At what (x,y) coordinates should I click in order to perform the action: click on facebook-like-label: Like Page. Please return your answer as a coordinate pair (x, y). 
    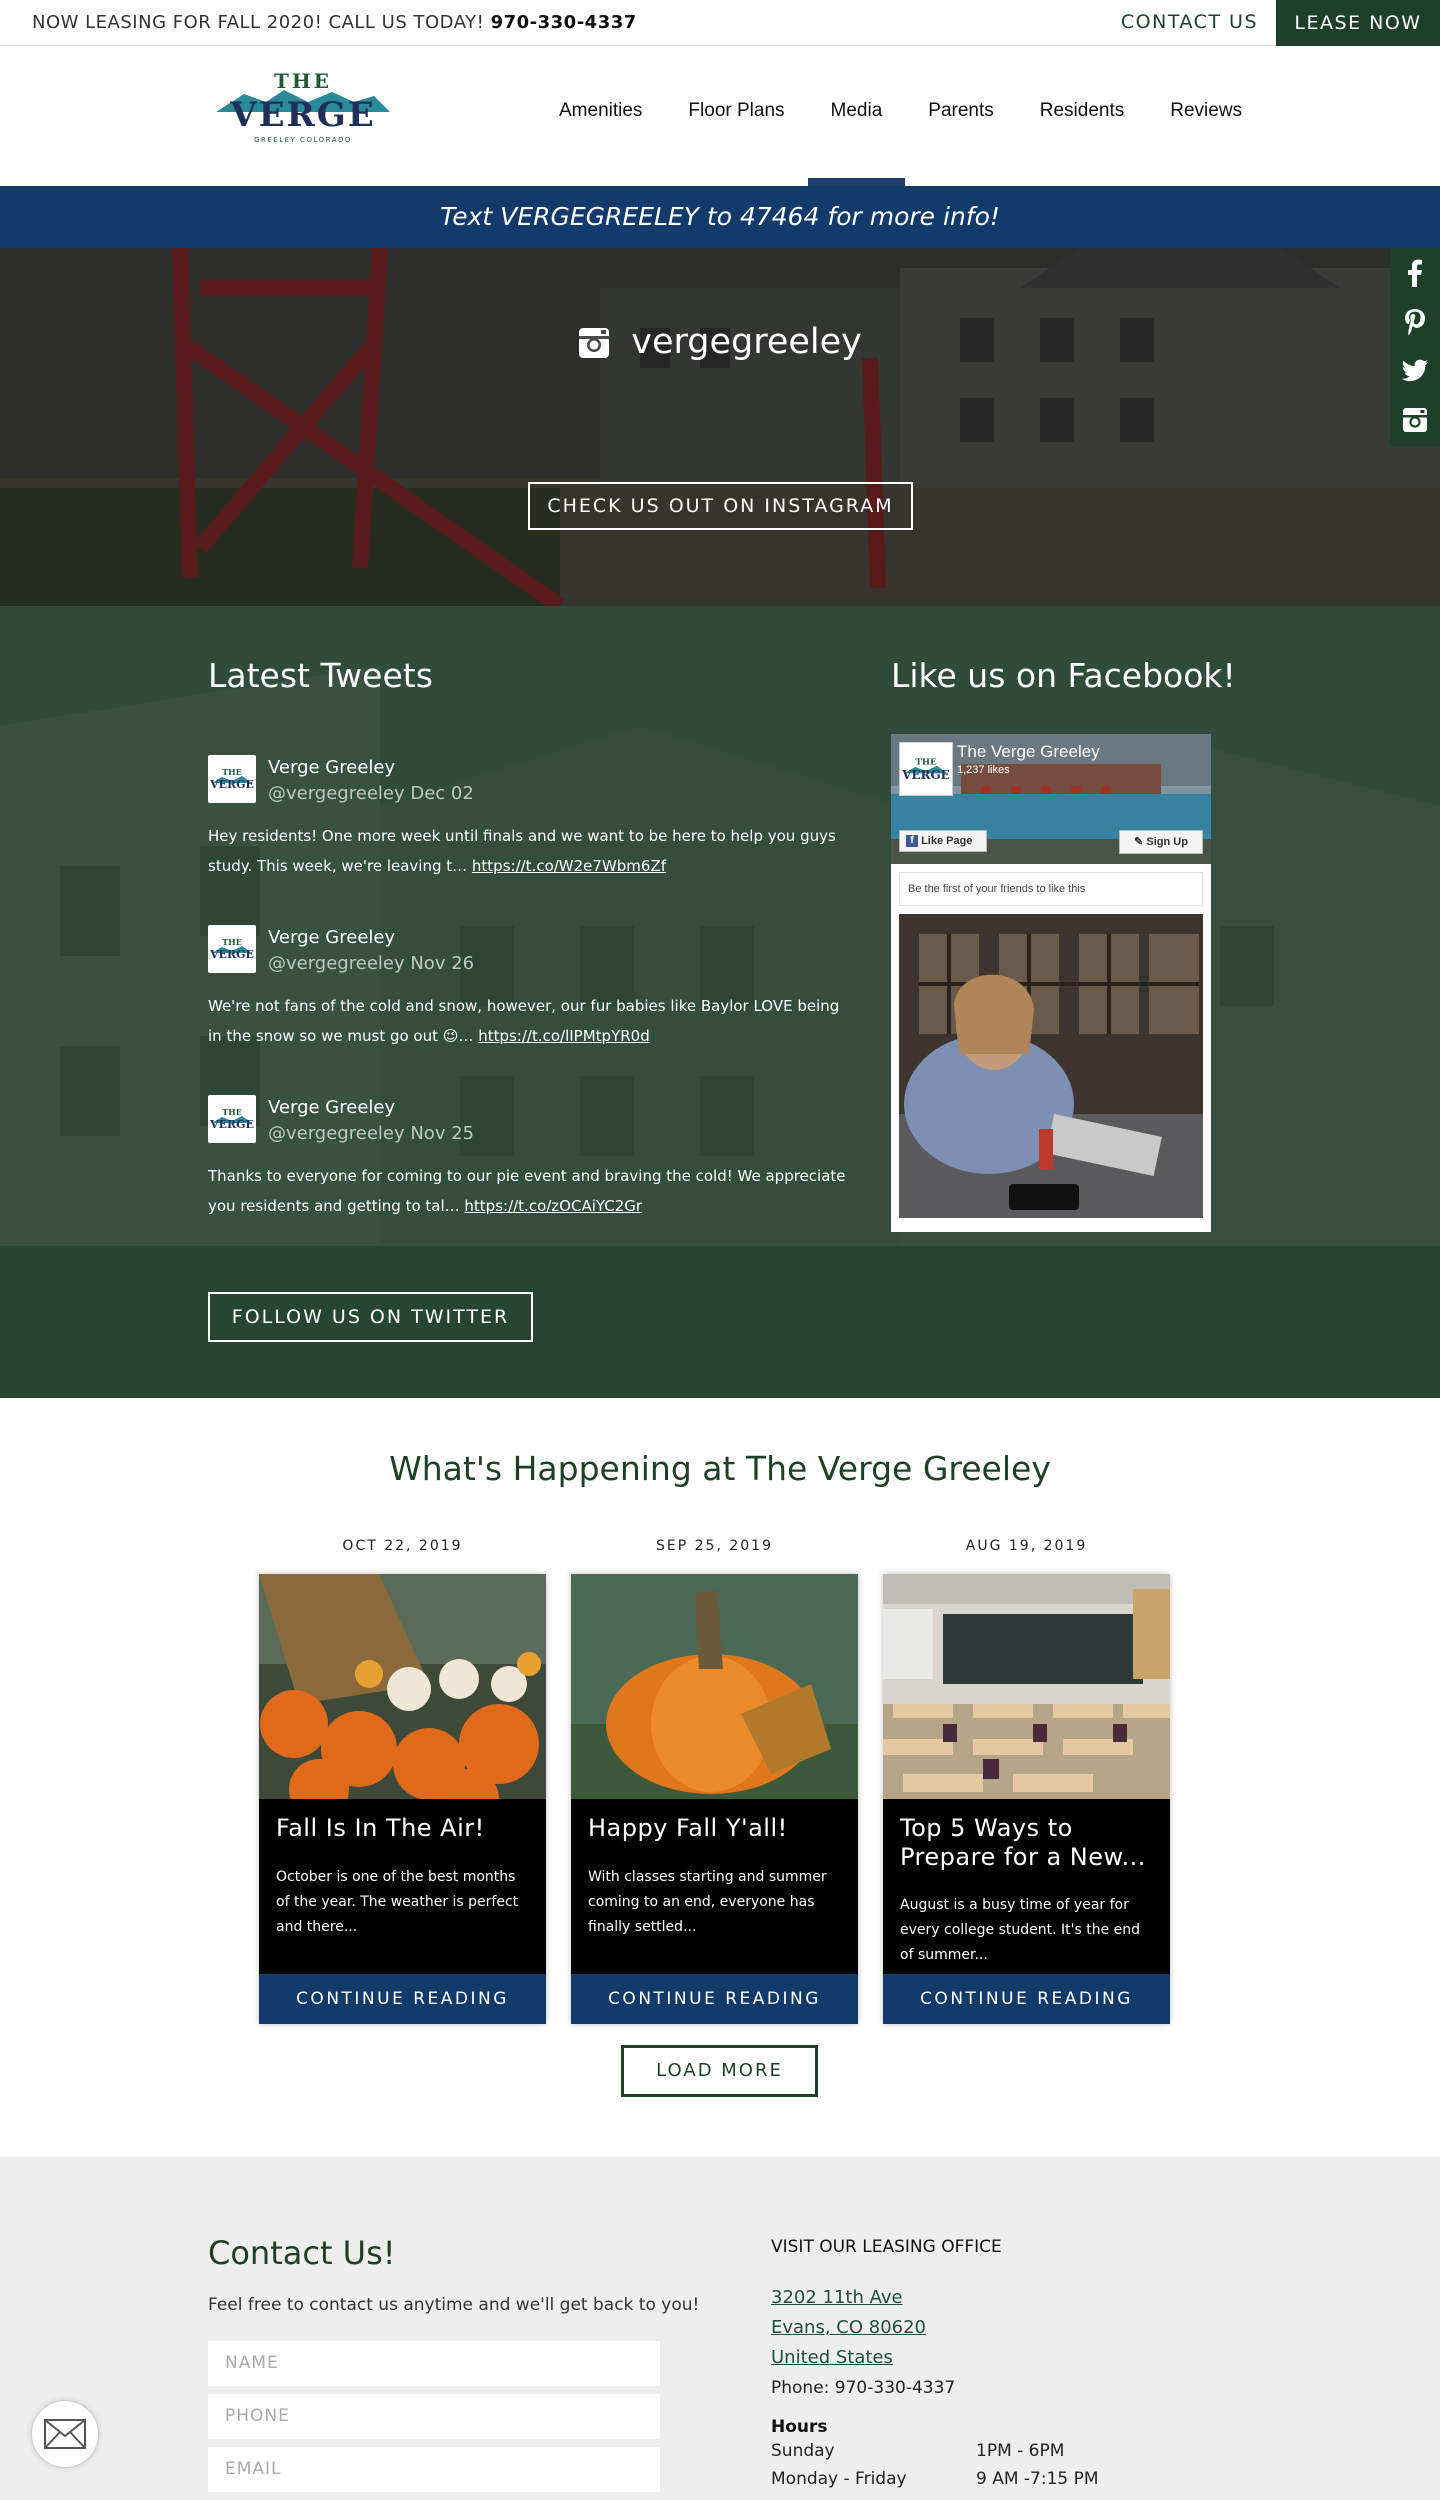
    Looking at the image, I should click on (947, 841).